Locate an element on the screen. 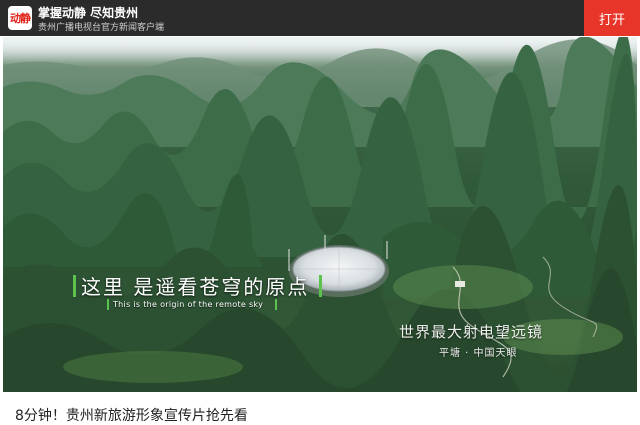 This screenshot has width=640, height=425. subtitle-accent-bar-right is located at coordinates (320, 286).